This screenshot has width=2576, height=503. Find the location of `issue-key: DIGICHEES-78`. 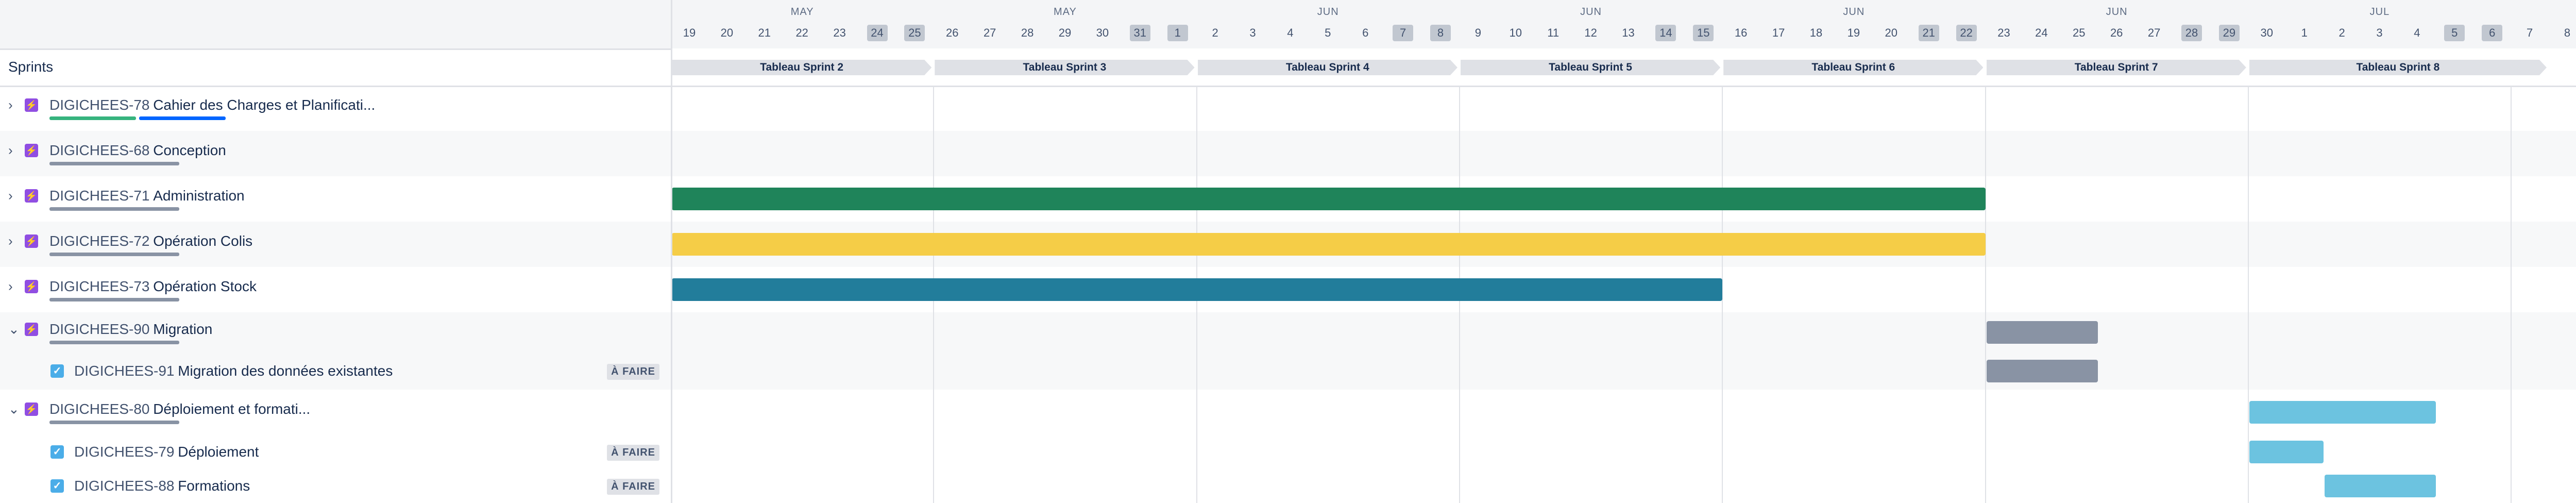

issue-key: DIGICHEES-78 is located at coordinates (99, 105).